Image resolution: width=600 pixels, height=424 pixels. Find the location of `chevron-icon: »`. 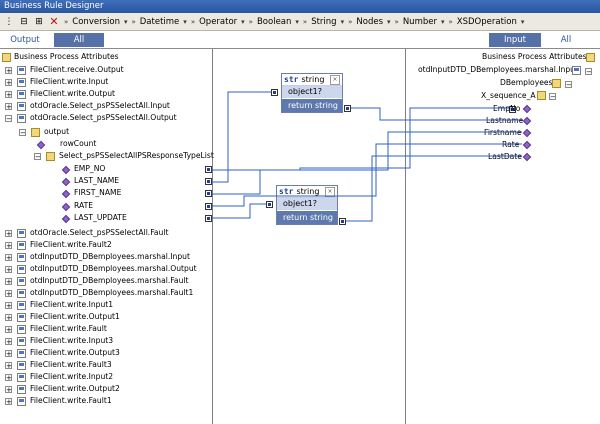

chevron-icon: » is located at coordinates (133, 21).